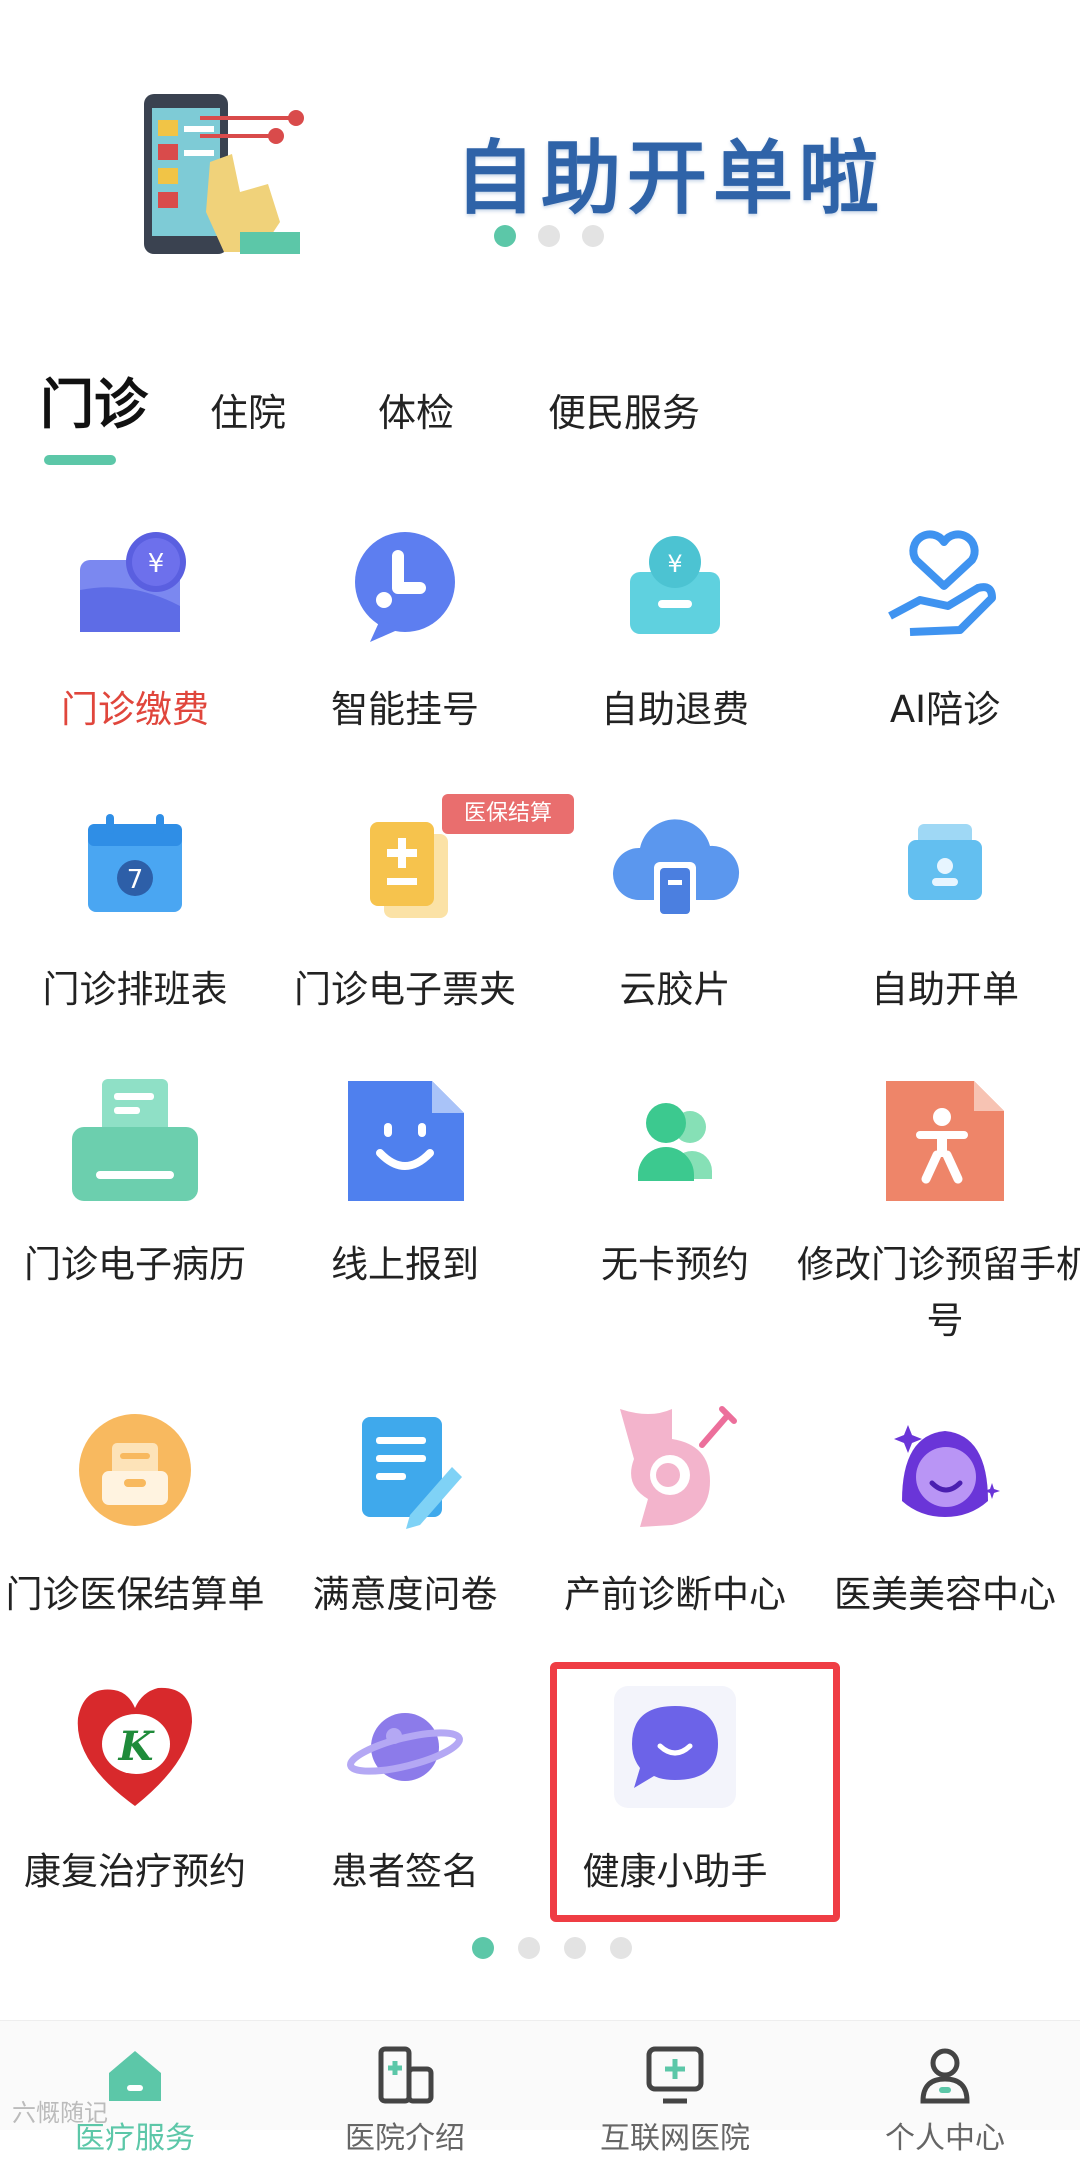 The width and height of the screenshot is (1080, 2157). I want to click on service-cloud-film: 云胶片, so click(675, 905).